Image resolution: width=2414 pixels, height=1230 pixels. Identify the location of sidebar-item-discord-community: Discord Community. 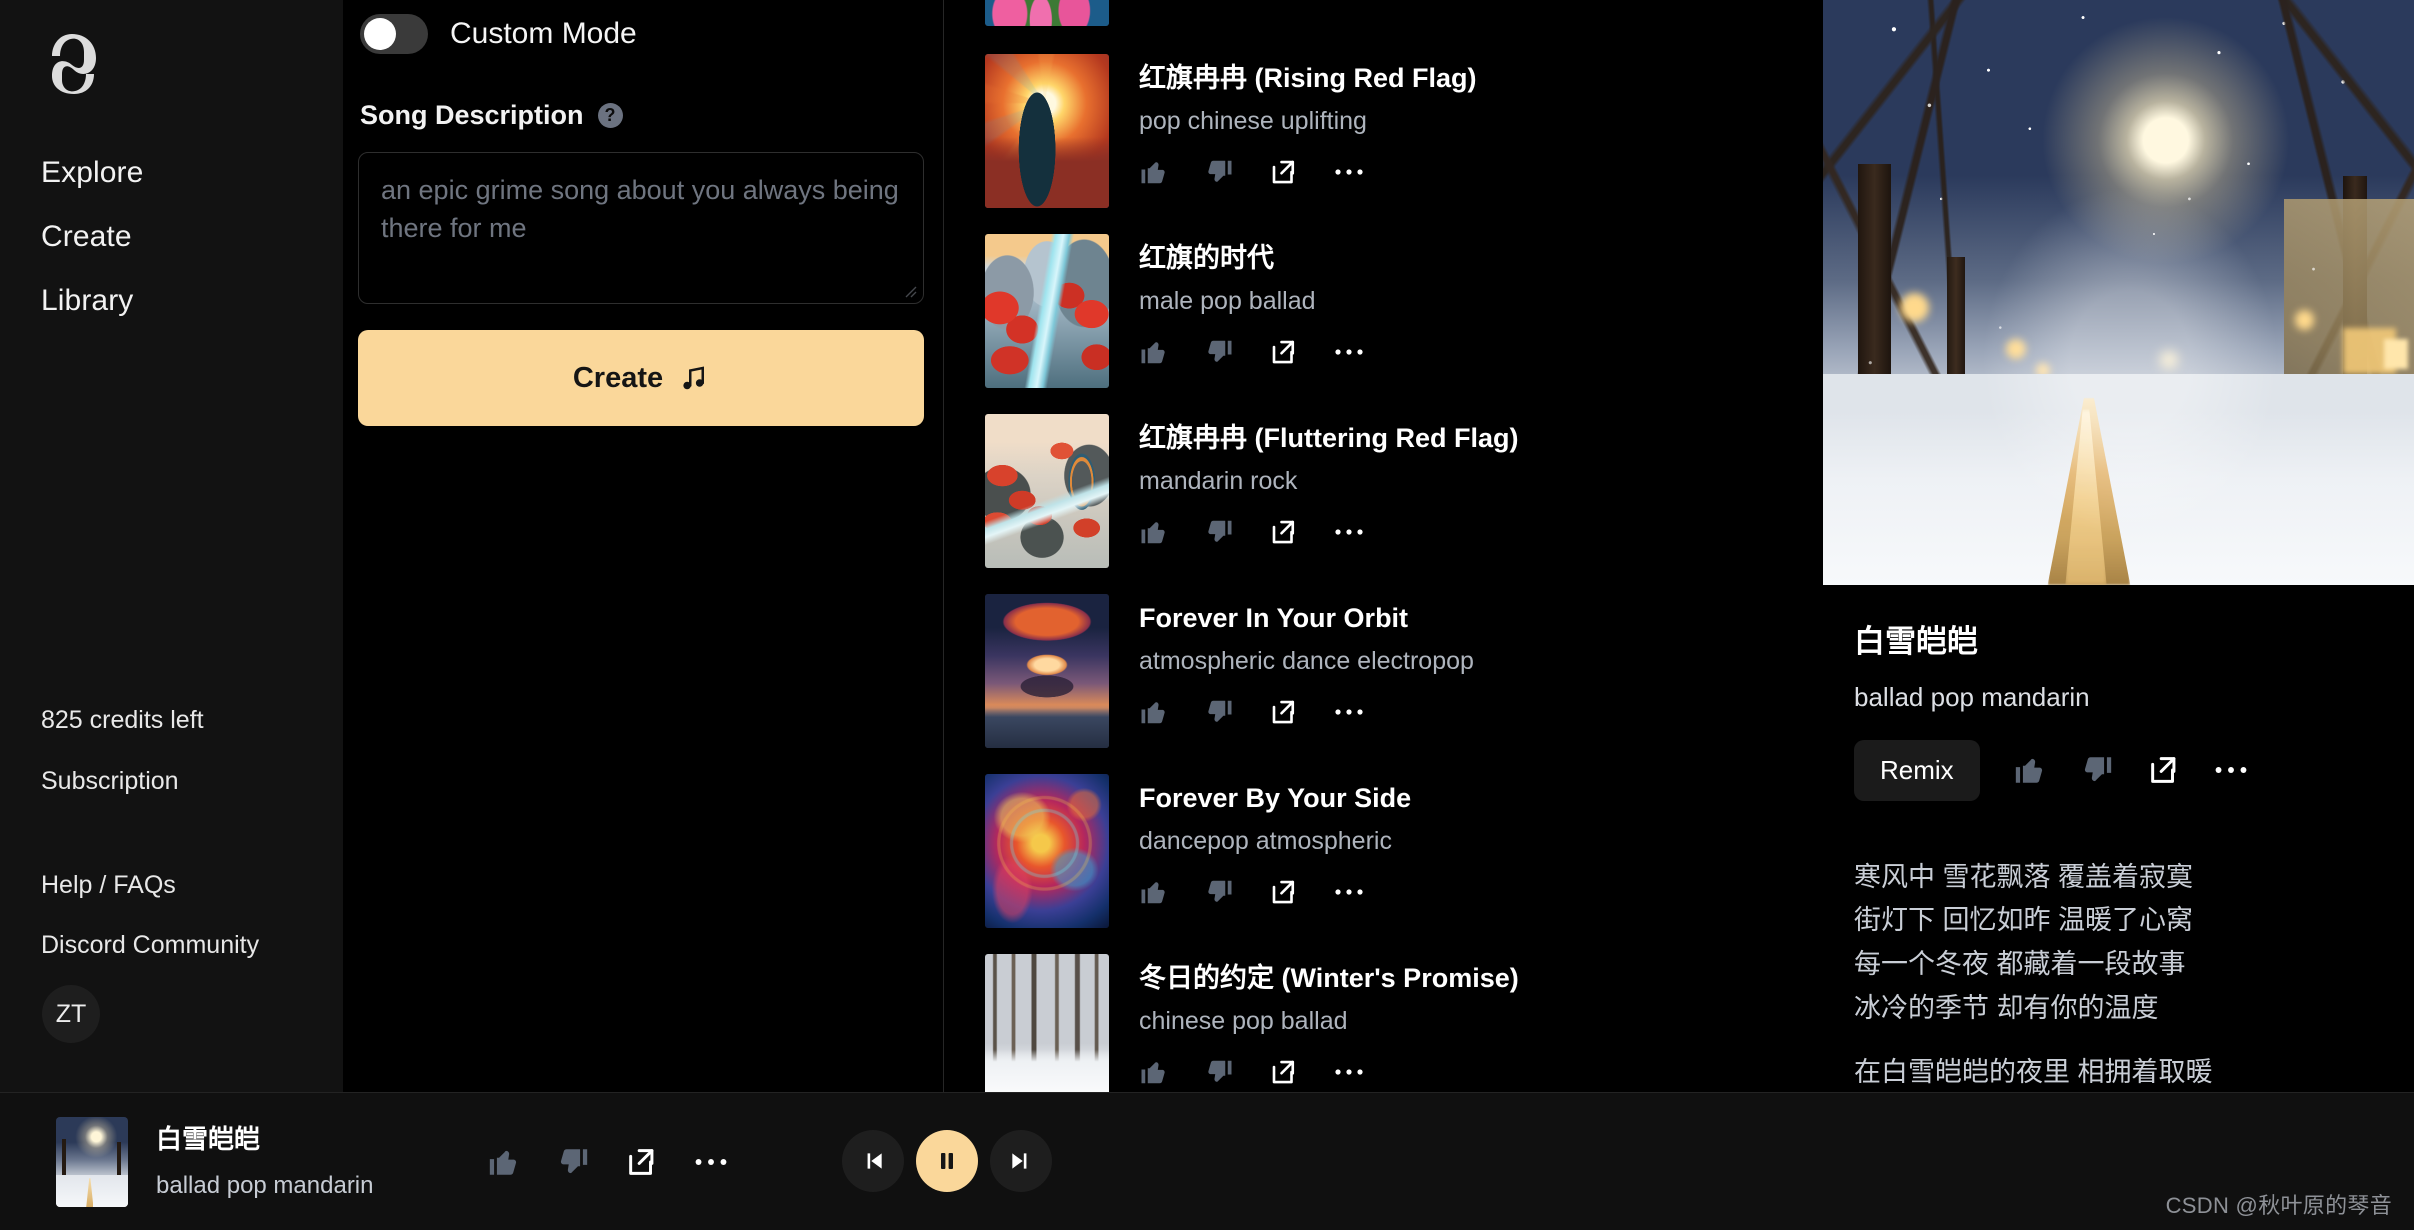
(150, 945).